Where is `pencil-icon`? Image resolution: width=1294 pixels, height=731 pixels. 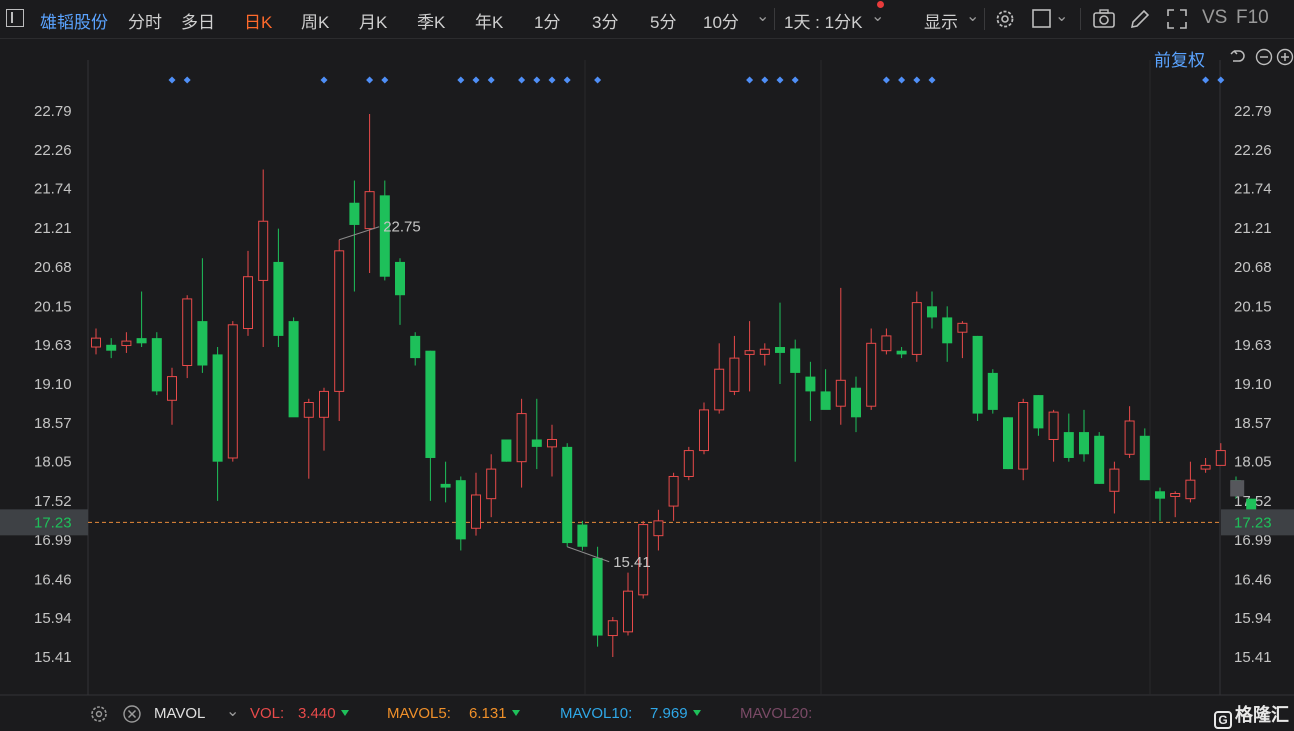 pencil-icon is located at coordinates (1140, 19).